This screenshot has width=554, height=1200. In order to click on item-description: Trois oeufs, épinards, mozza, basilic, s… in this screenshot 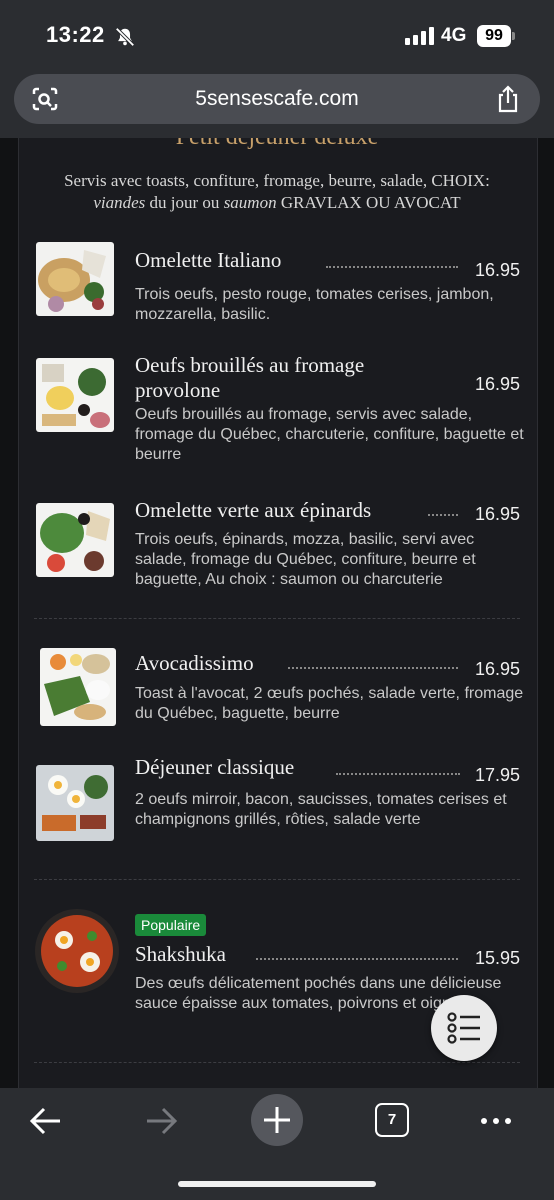, I will do `click(305, 559)`.